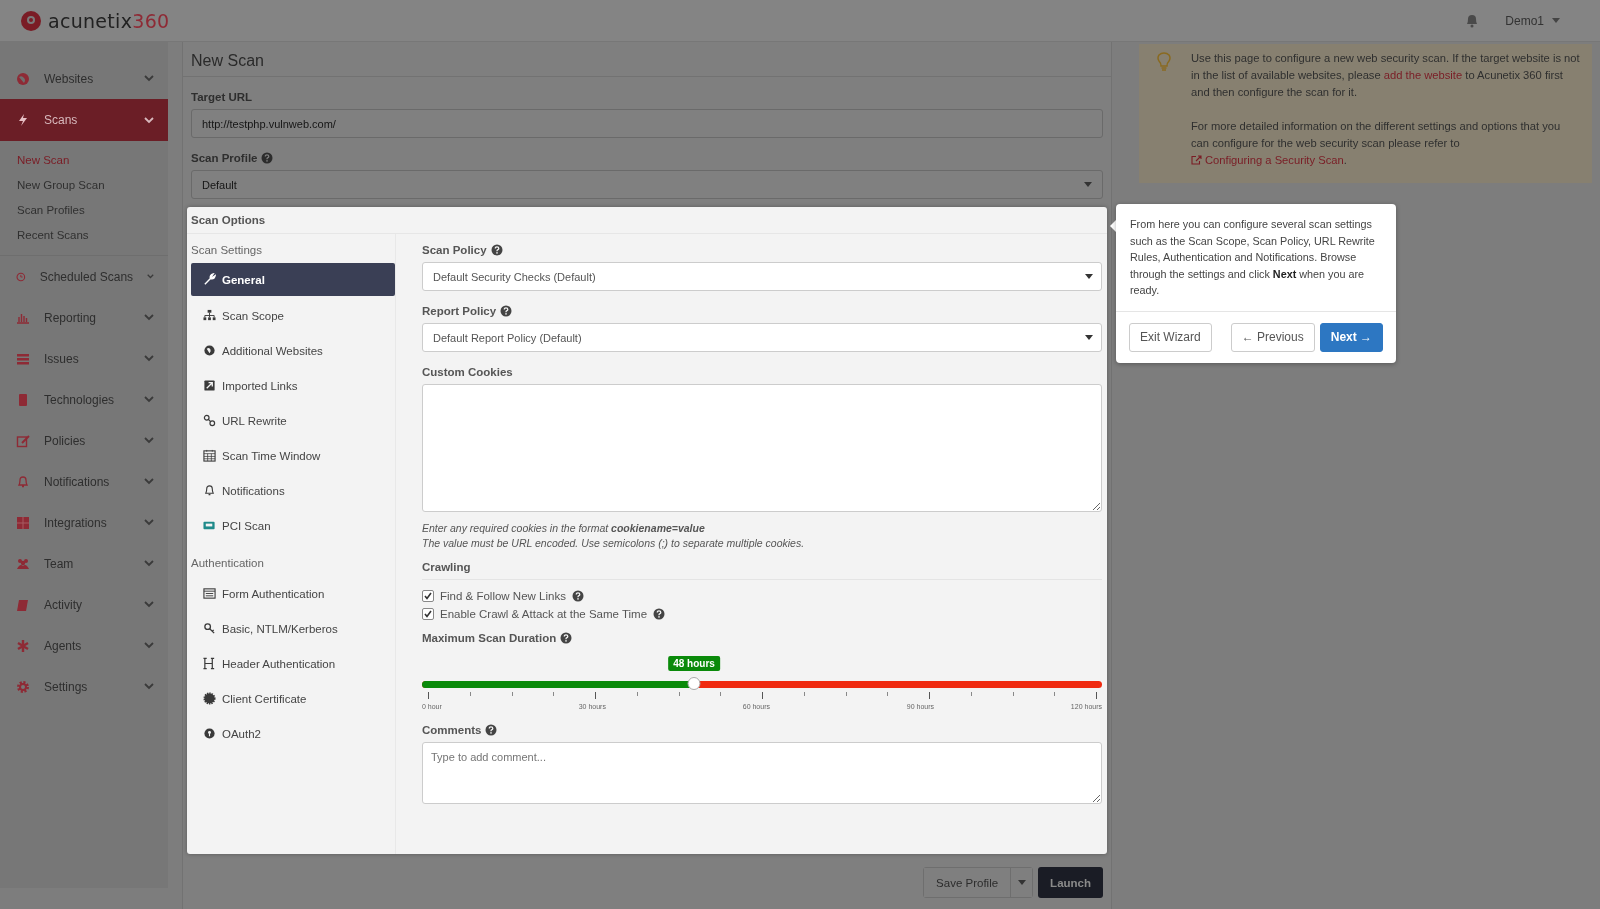  I want to click on settings-tab: Imported Links, so click(293, 385).